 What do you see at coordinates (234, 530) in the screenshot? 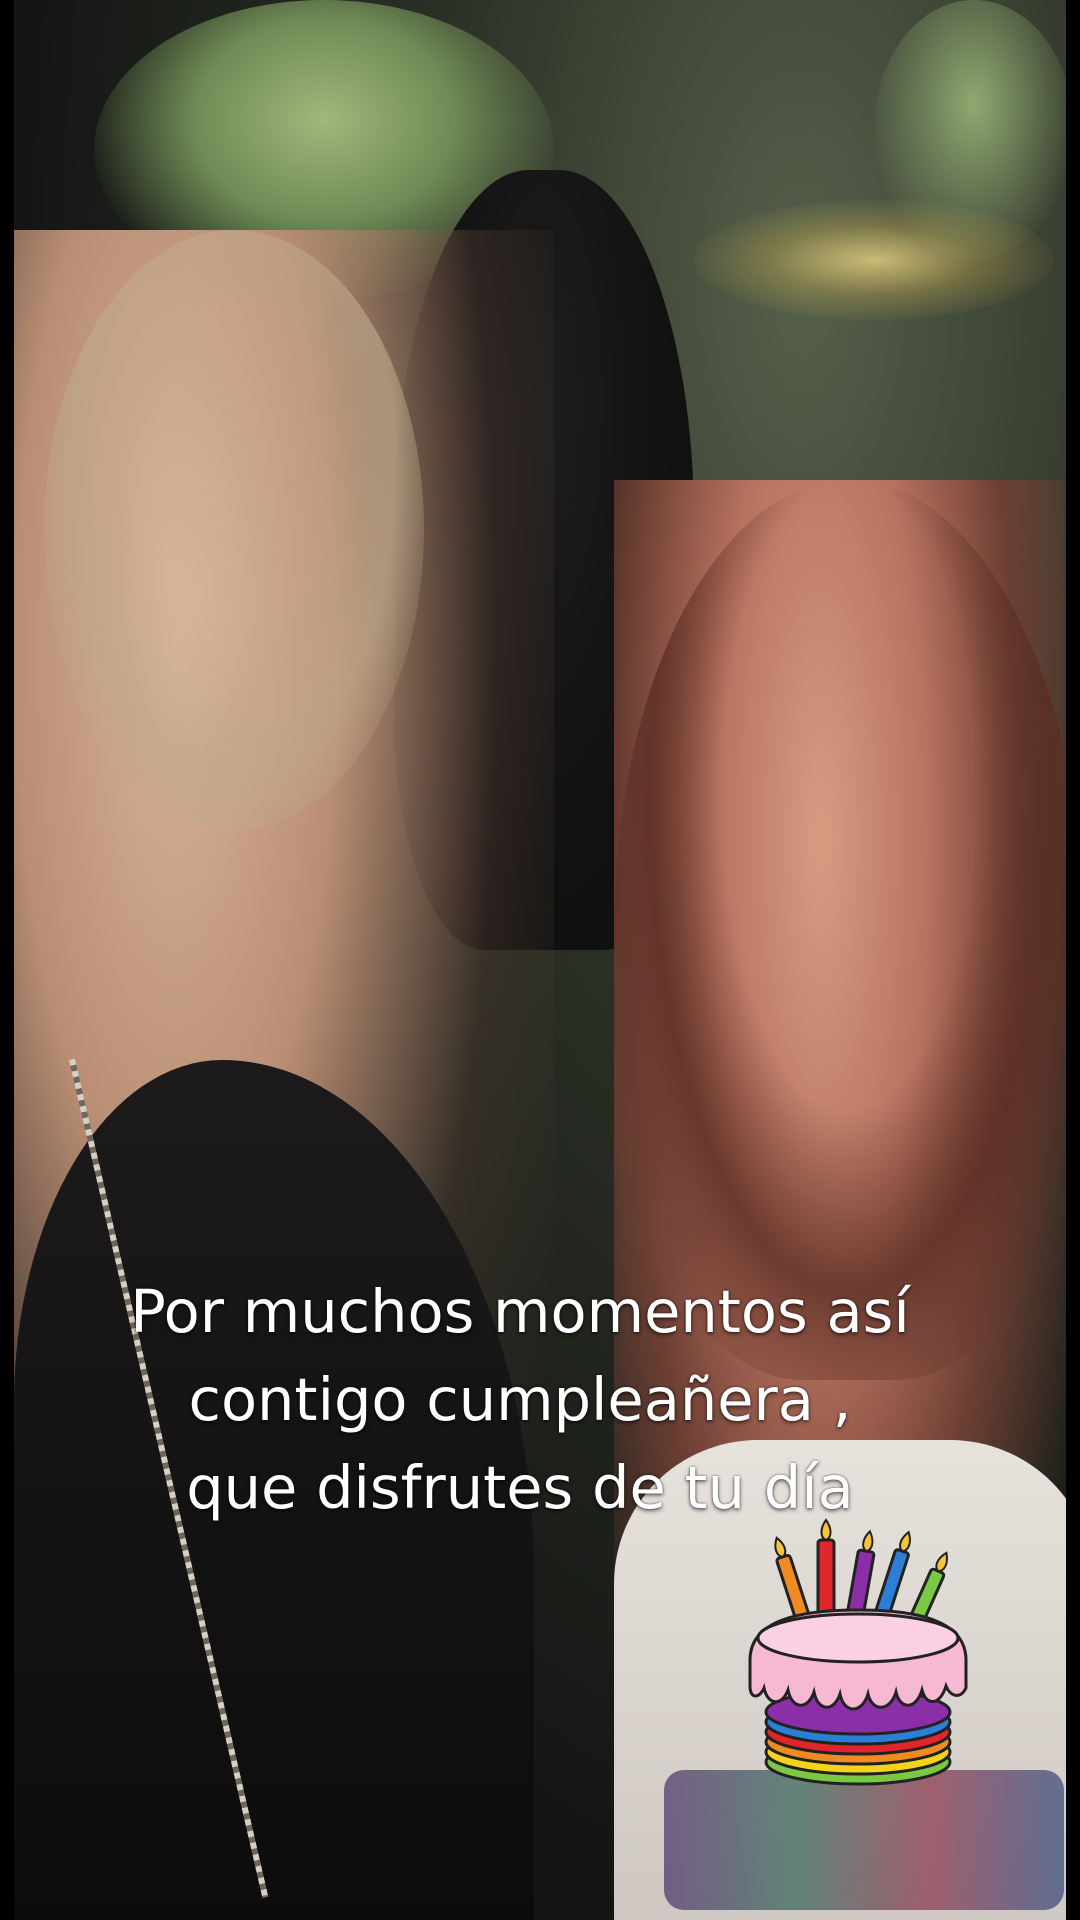
I see `person-left-hair` at bounding box center [234, 530].